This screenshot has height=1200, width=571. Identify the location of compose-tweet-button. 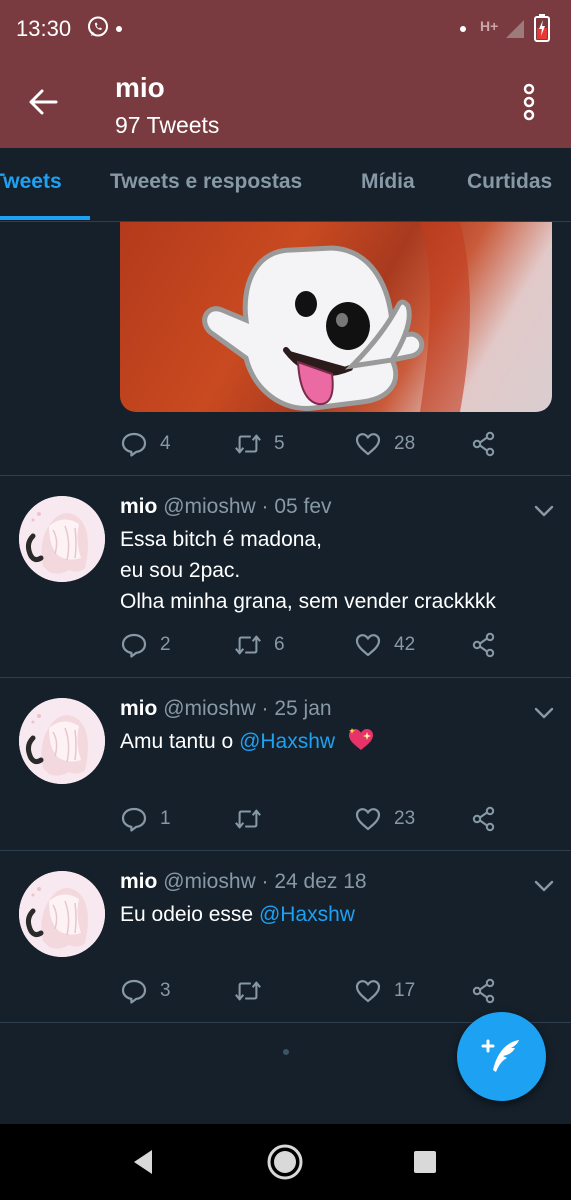
(501, 1056).